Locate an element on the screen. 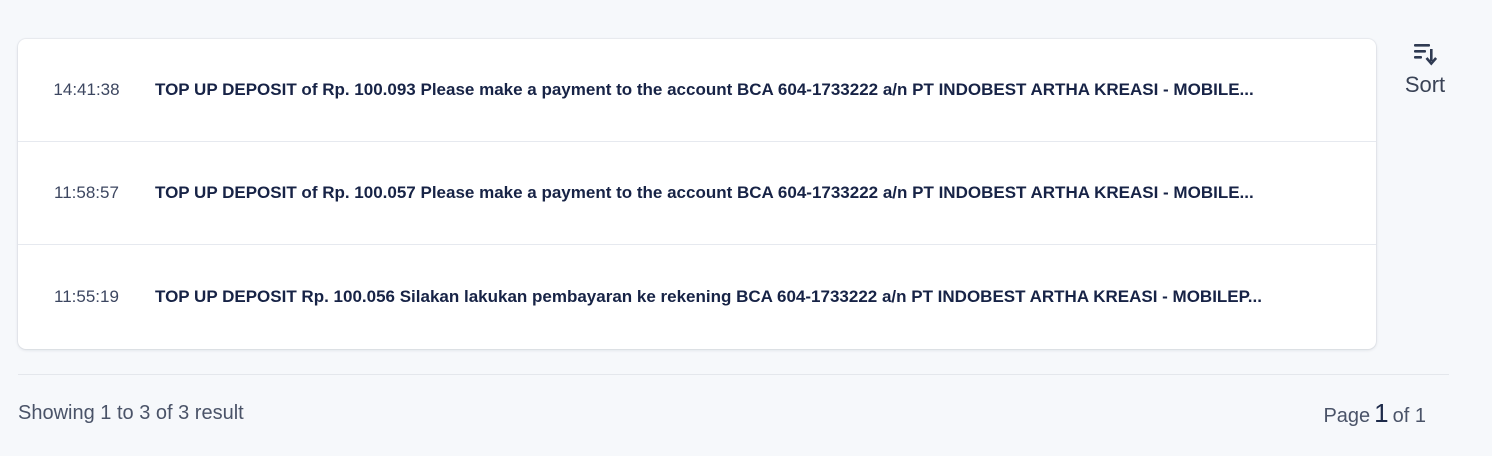 The width and height of the screenshot is (1492, 456). sort-button: Sort is located at coordinates (1425, 69).